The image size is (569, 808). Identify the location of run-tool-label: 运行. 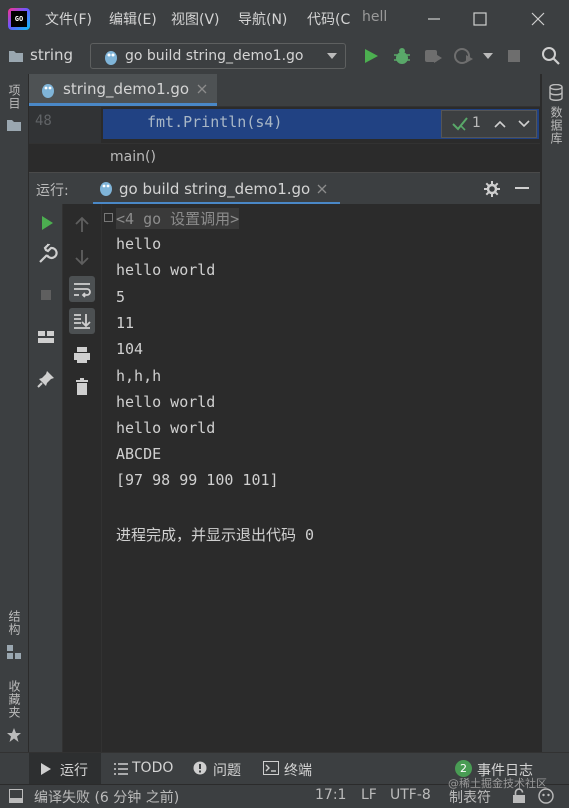
(74, 771).